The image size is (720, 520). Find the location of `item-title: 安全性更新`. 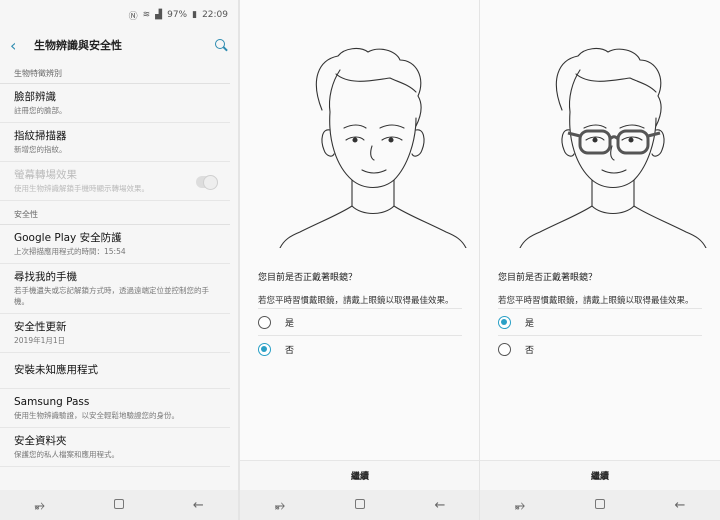

item-title: 安全性更新 is located at coordinates (40, 327).